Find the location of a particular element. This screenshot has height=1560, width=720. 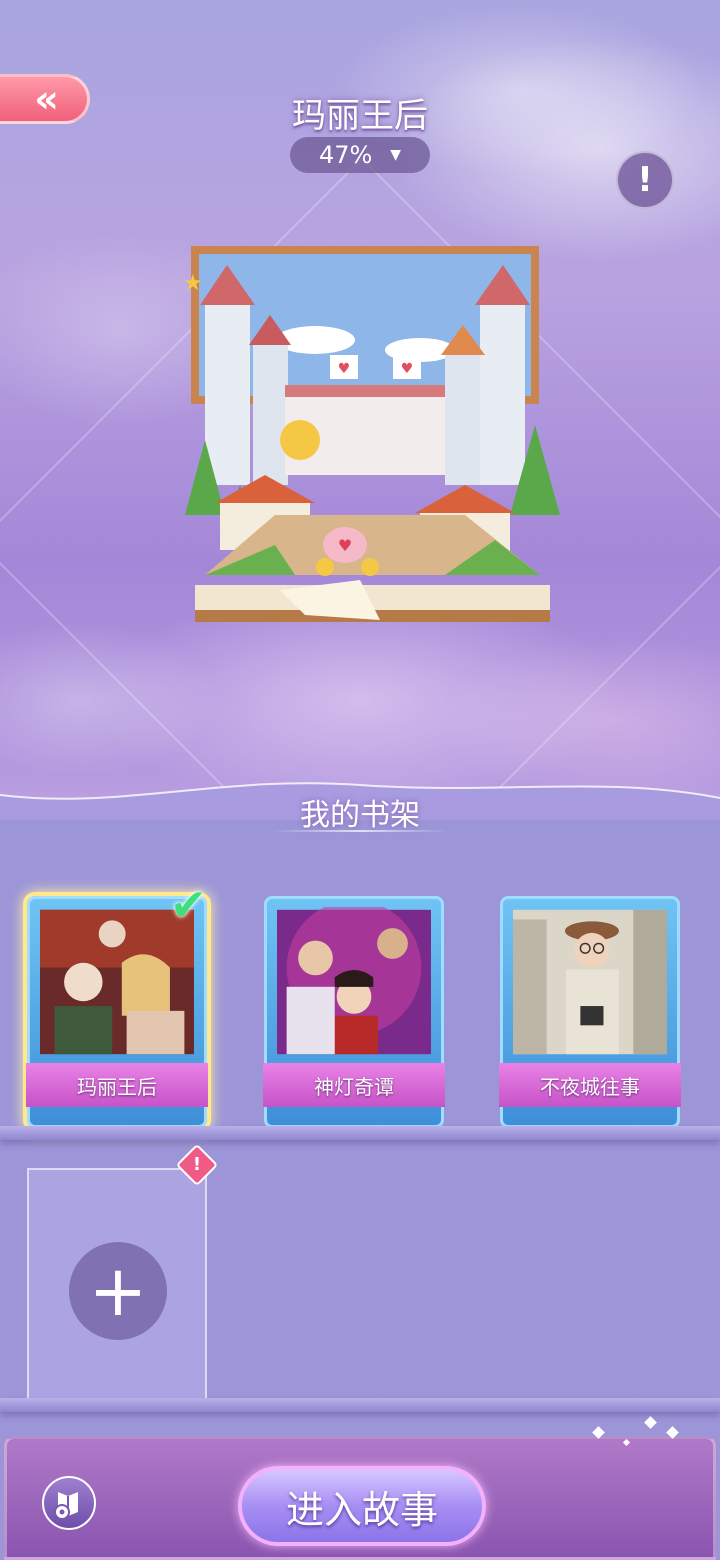

info-button: ! is located at coordinates (645, 180).